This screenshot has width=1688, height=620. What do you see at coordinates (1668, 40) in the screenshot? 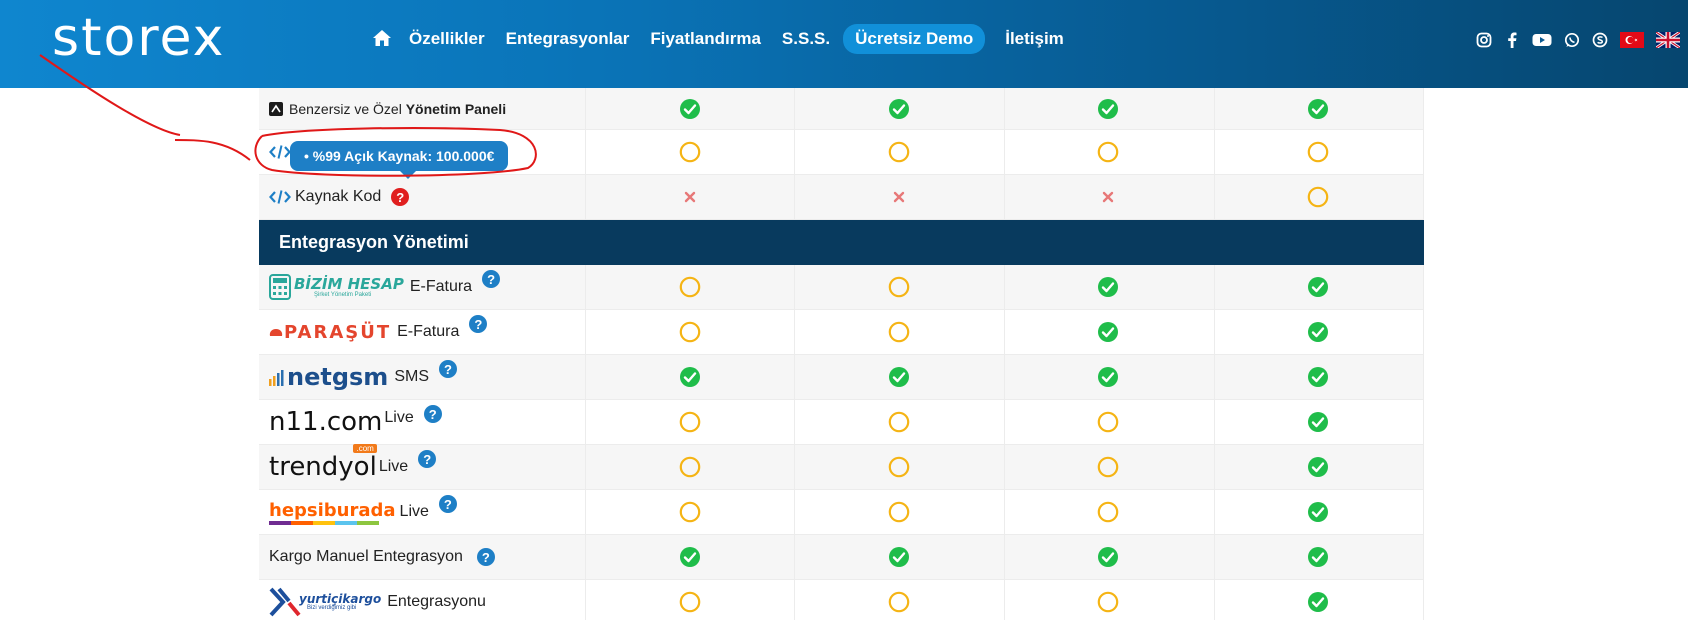
I see `uk-flag-icon` at bounding box center [1668, 40].